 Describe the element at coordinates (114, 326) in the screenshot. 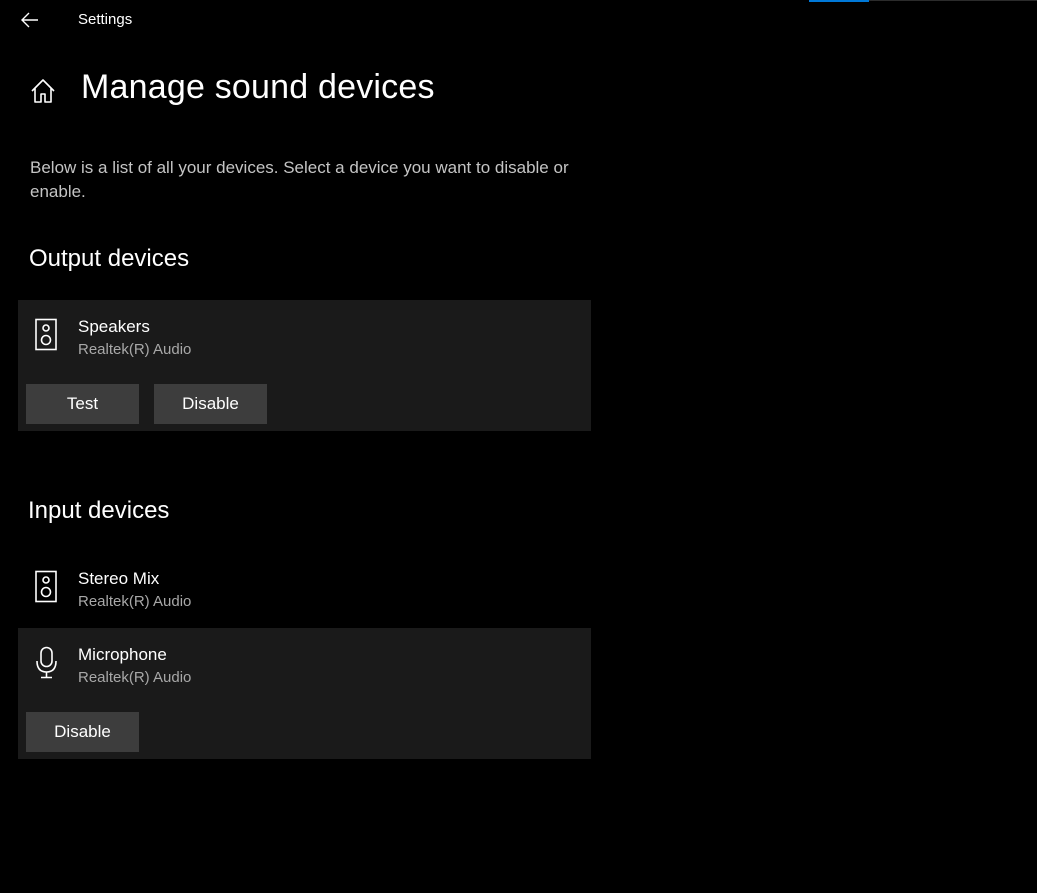

I see `device-name: Speakers` at that location.